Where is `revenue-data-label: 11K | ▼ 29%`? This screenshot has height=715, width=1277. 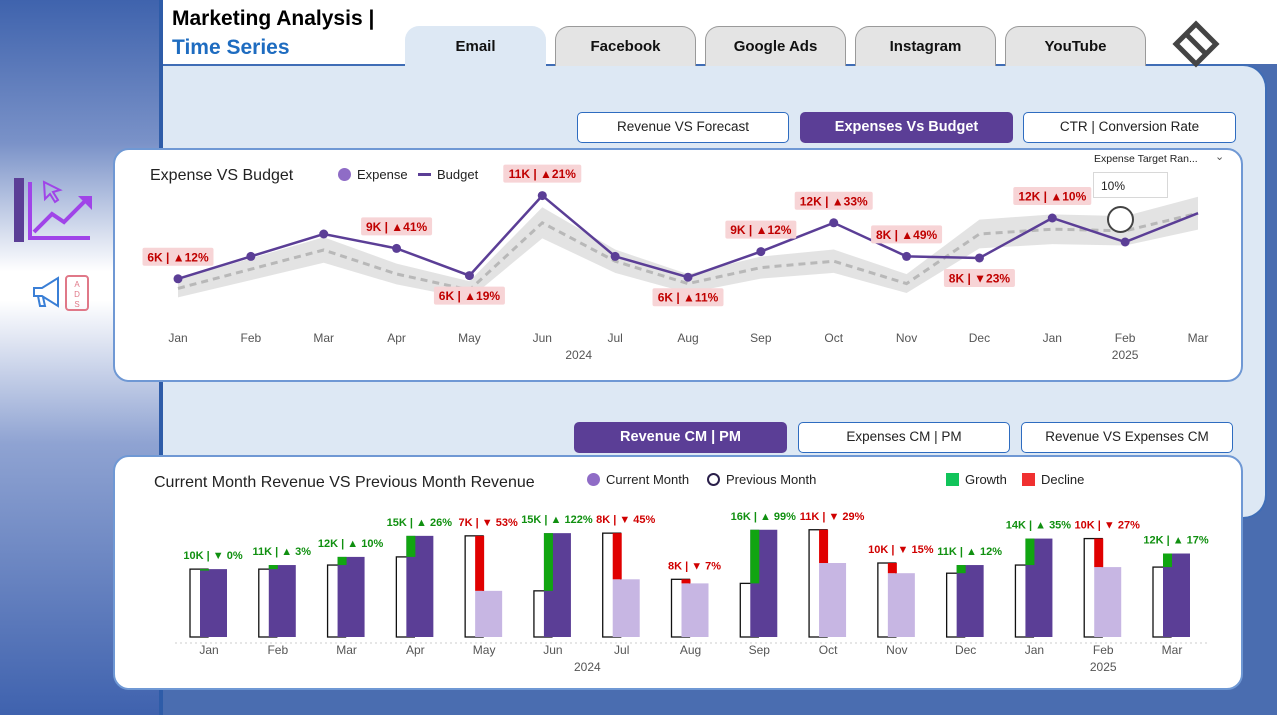 revenue-data-label: 11K | ▼ 29% is located at coordinates (832, 517).